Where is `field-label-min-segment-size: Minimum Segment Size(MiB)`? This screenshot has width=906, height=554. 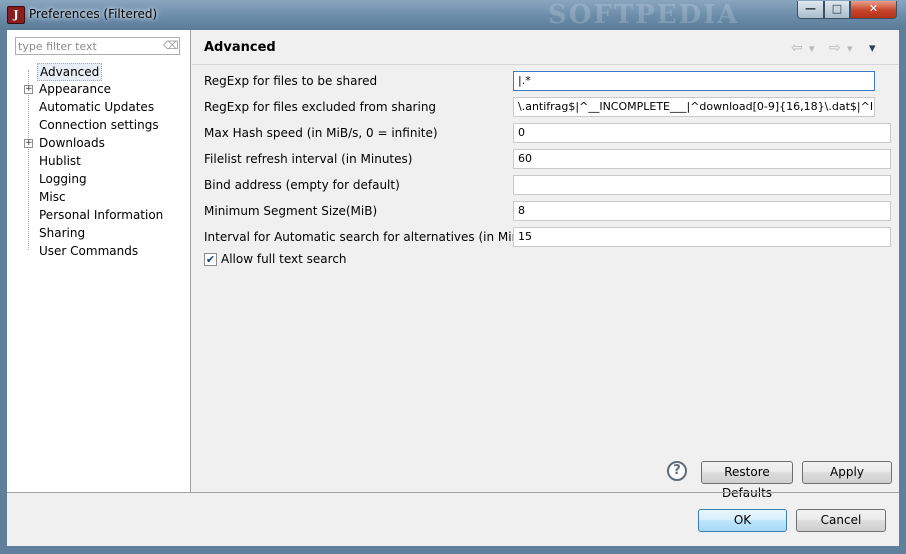 field-label-min-segment-size: Minimum Segment Size(MiB) is located at coordinates (291, 211).